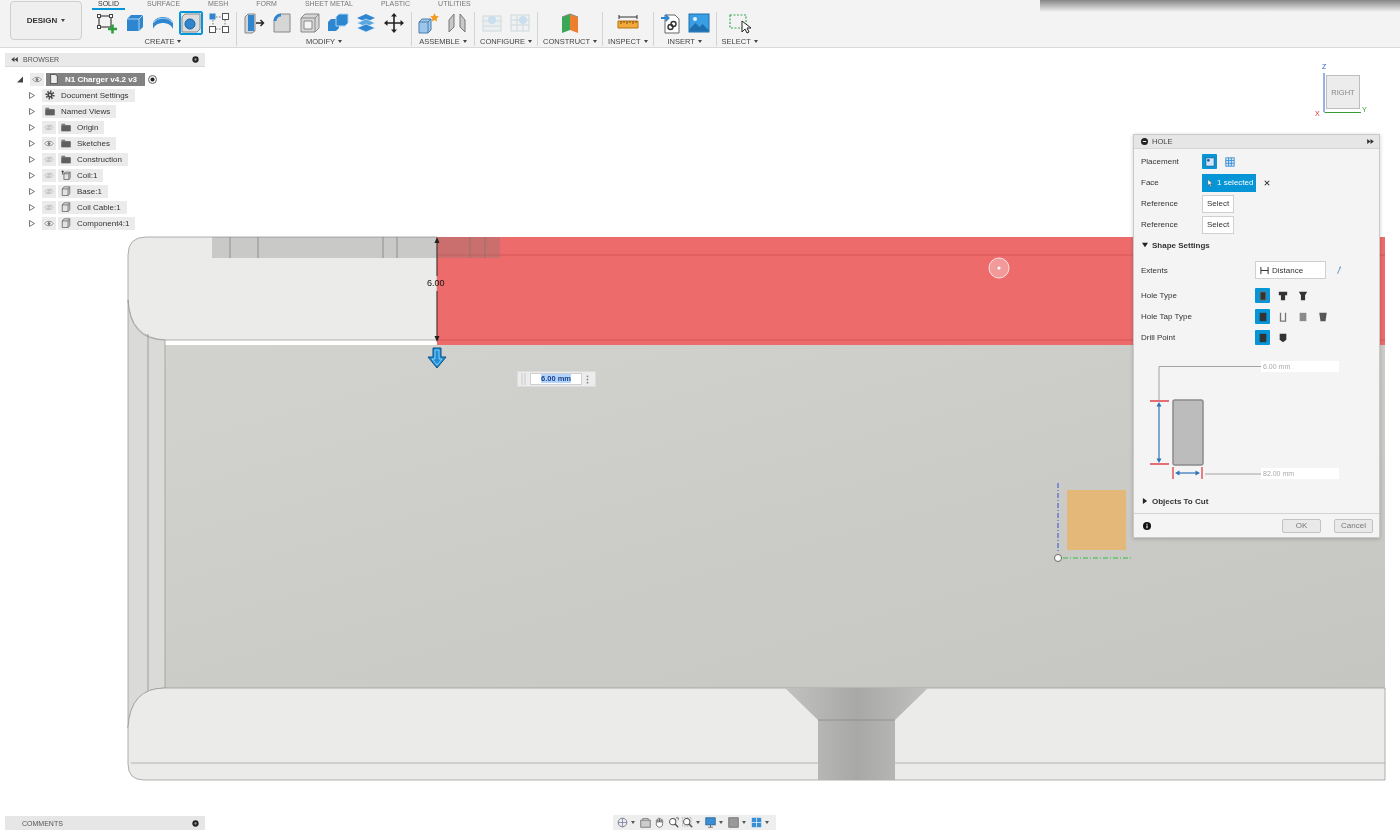 Image resolution: width=1400 pixels, height=830 pixels. Describe the element at coordinates (1324, 92) in the screenshot. I see `z-axis-line` at that location.